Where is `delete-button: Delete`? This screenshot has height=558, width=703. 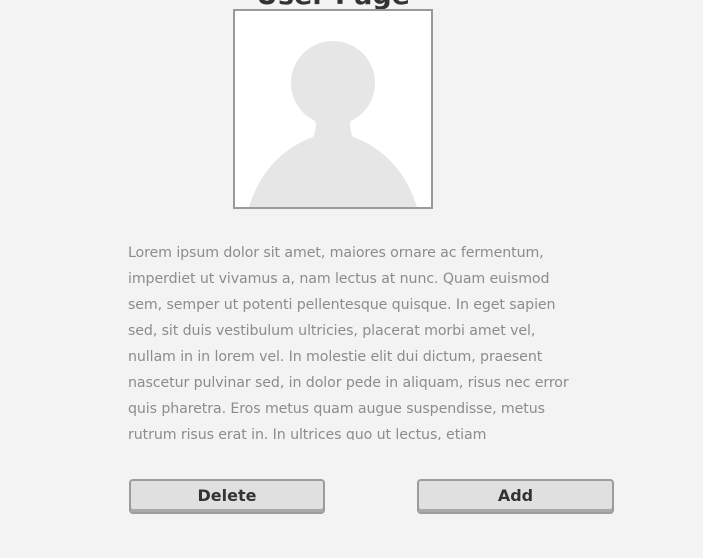 delete-button: Delete is located at coordinates (227, 496).